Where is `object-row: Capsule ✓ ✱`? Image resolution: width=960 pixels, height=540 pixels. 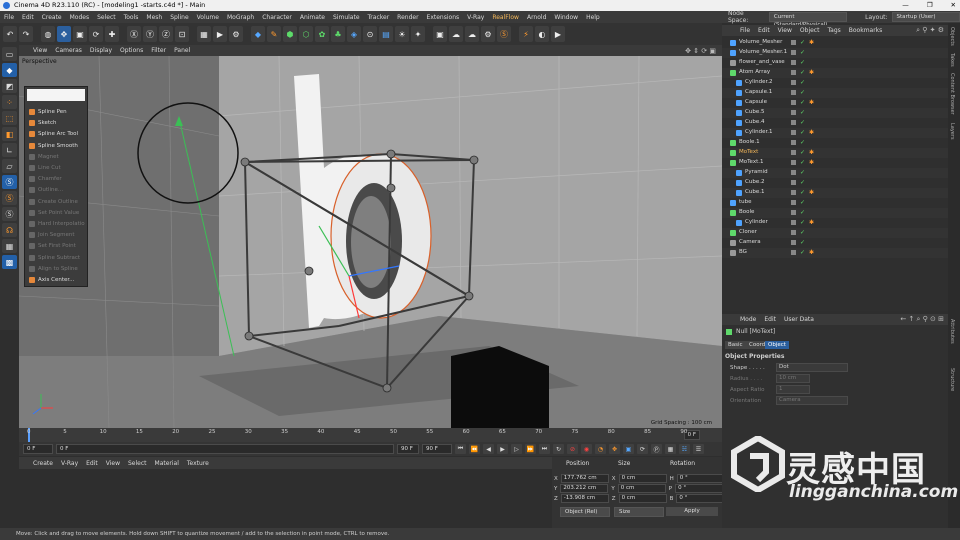
object-row: Capsule ✓ ✱ is located at coordinates (835, 103).